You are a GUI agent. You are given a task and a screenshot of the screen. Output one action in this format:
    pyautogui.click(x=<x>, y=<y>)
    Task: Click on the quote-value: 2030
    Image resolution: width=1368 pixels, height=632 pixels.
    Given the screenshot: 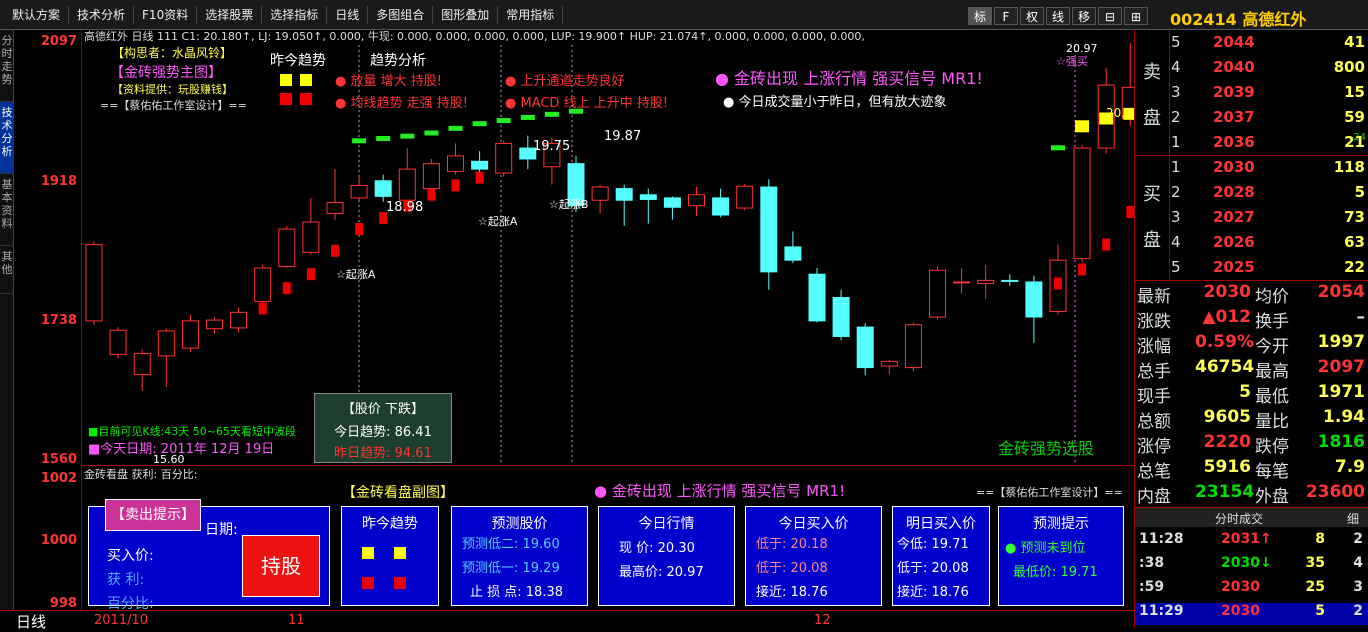 What is the action you would take?
    pyautogui.click(x=1227, y=292)
    